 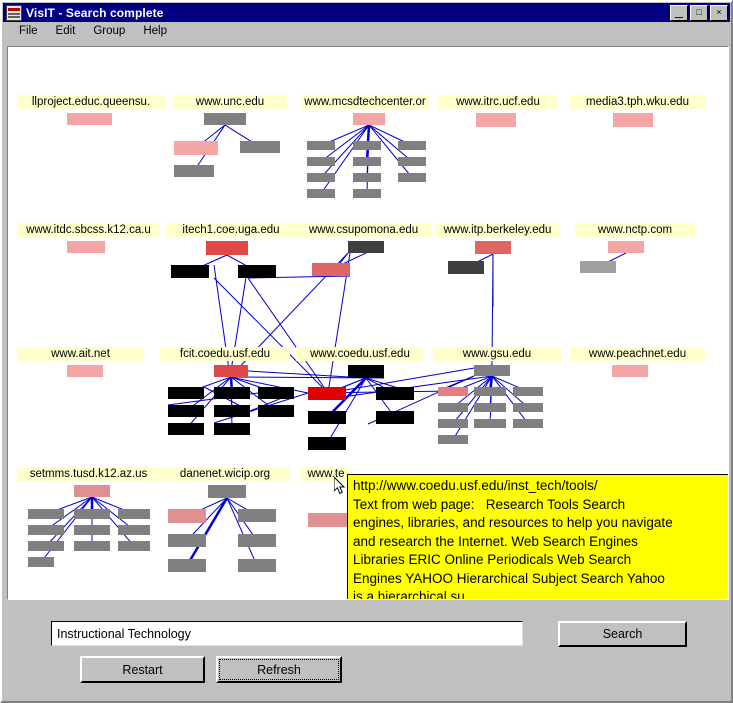 I want to click on graph-node-root-gsu, so click(x=492, y=370).